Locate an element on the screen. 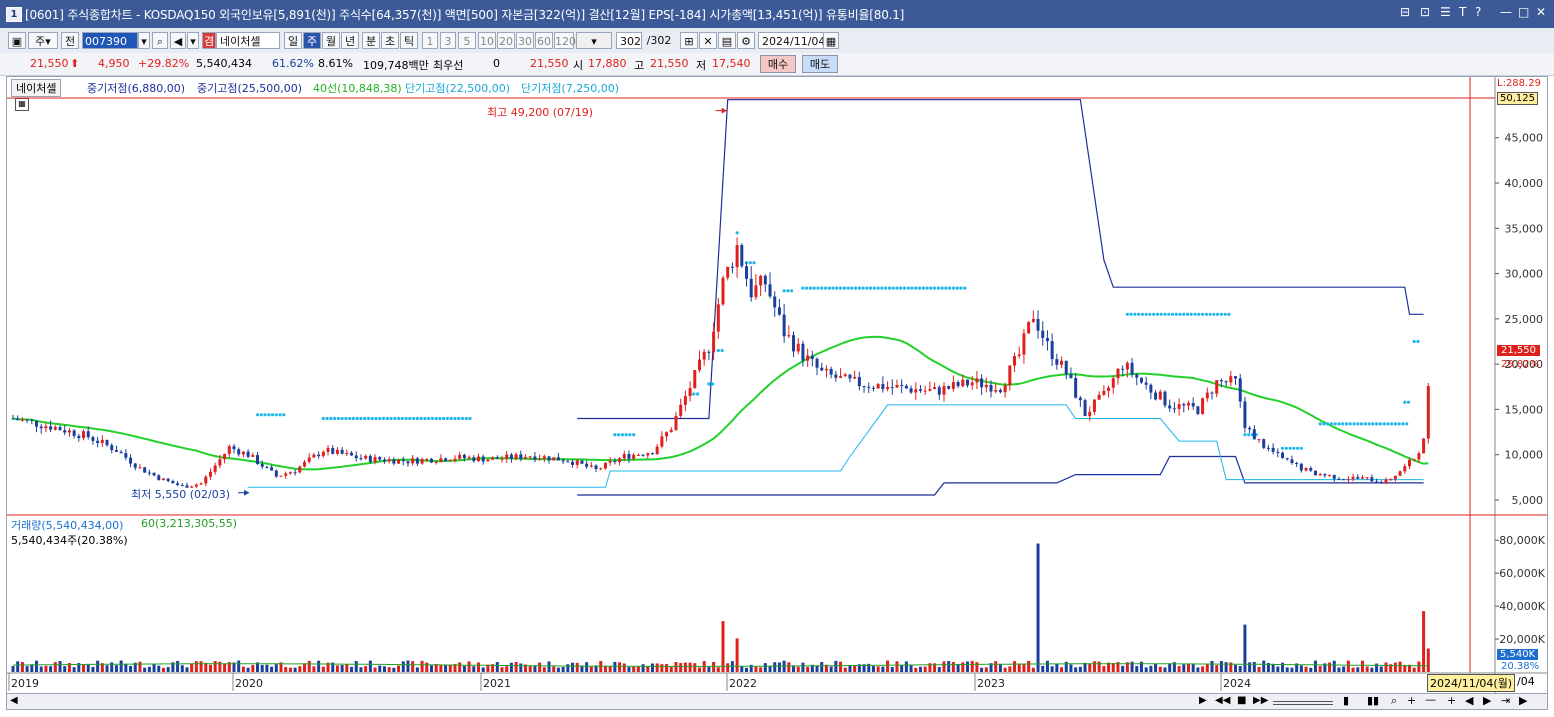 This screenshot has width=1554, height=717. minute-option: 1 is located at coordinates (430, 40).